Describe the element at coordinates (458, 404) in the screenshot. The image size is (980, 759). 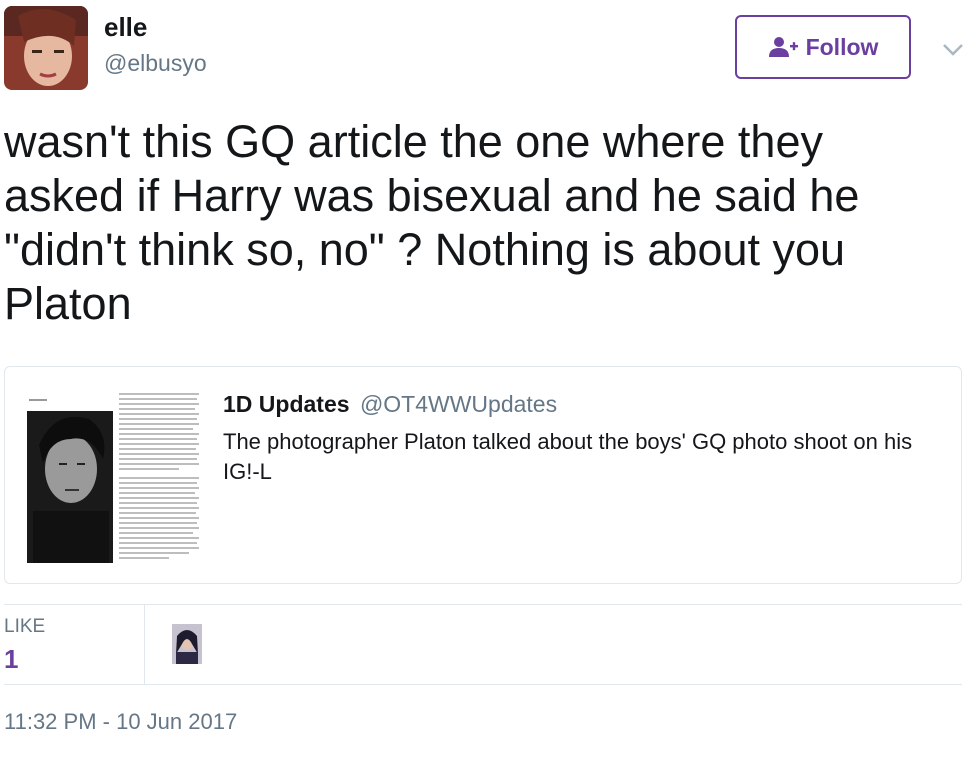
I see `quoted-tweet-username: @OT4WWUpdates` at that location.